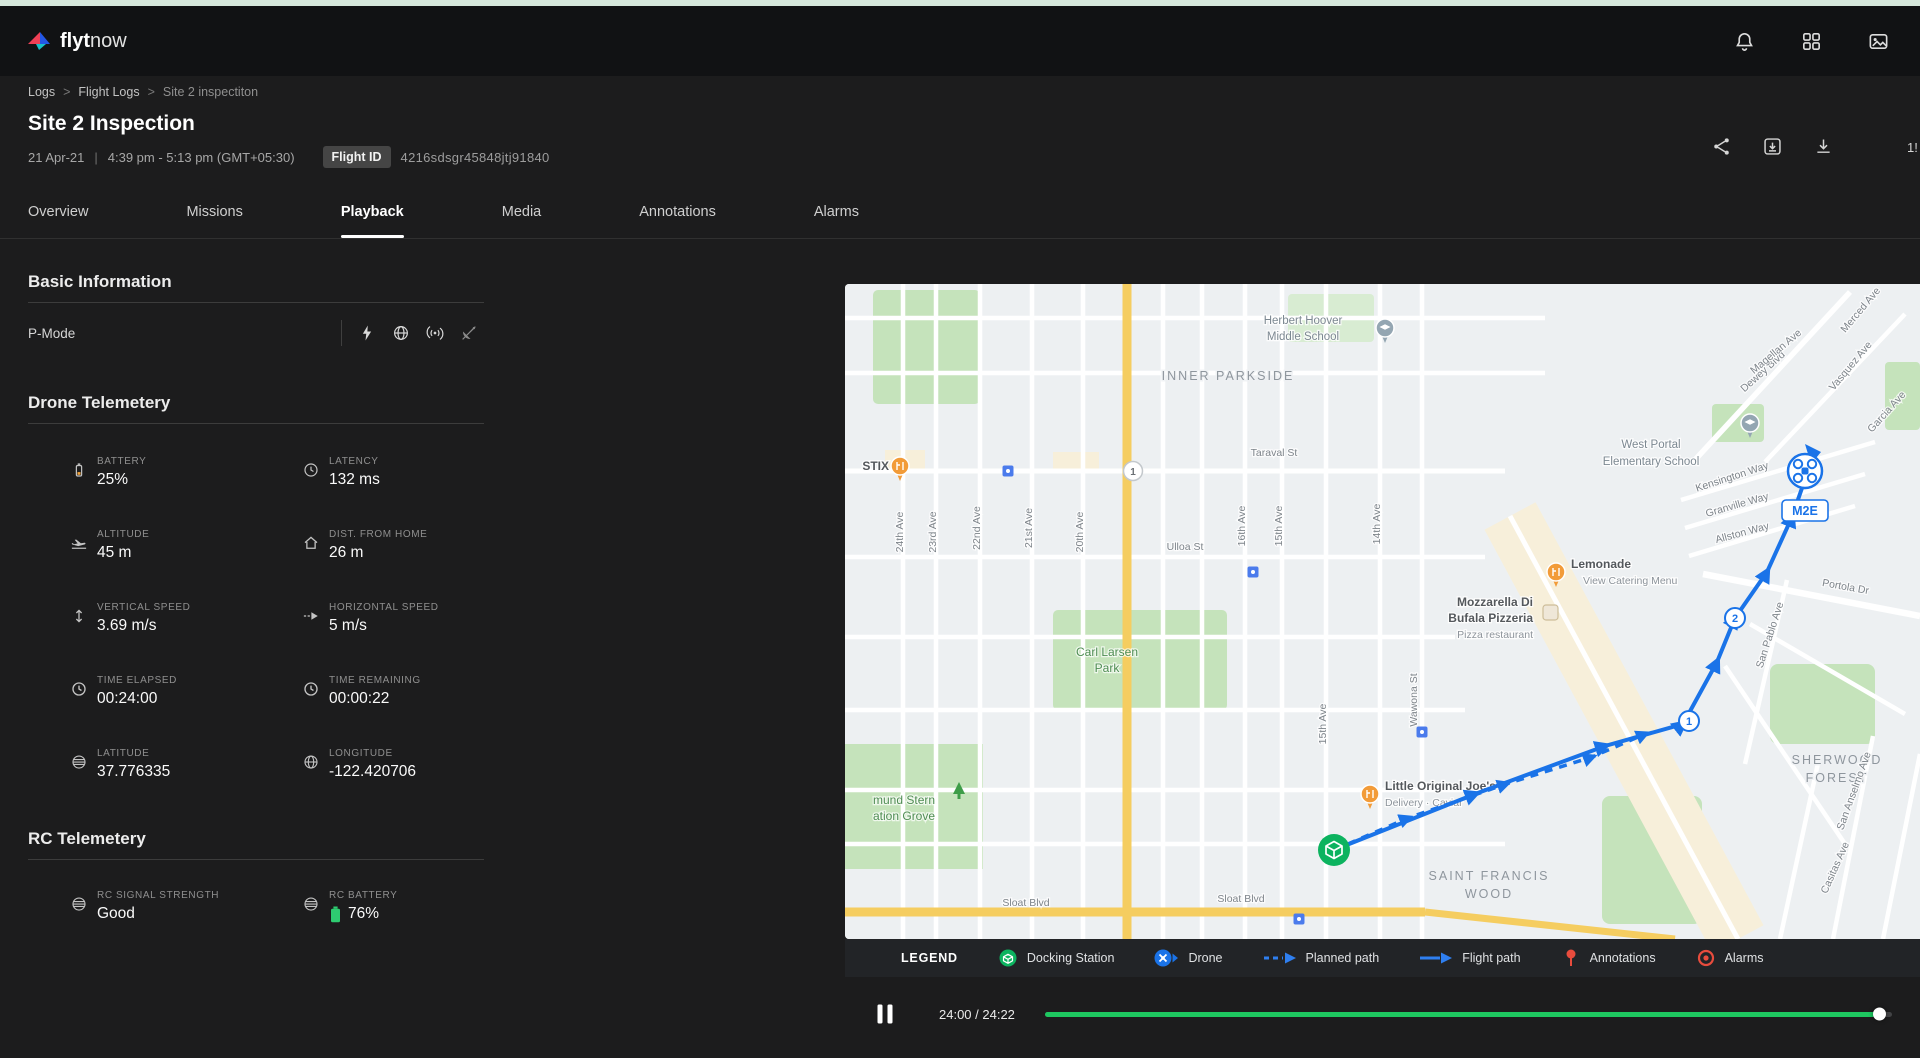 This screenshot has width=1920, height=1058. What do you see at coordinates (1823, 146) in the screenshot?
I see `download-icon` at bounding box center [1823, 146].